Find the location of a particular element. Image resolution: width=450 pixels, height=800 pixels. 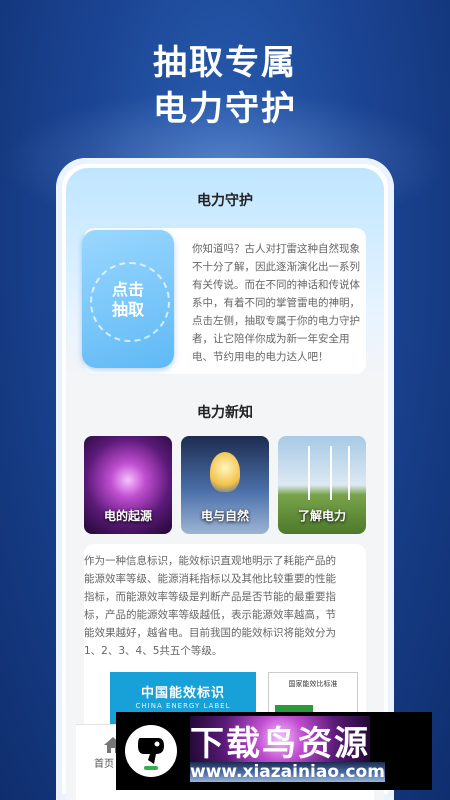

news-tile-nature: 电与自然 is located at coordinates (225, 485).